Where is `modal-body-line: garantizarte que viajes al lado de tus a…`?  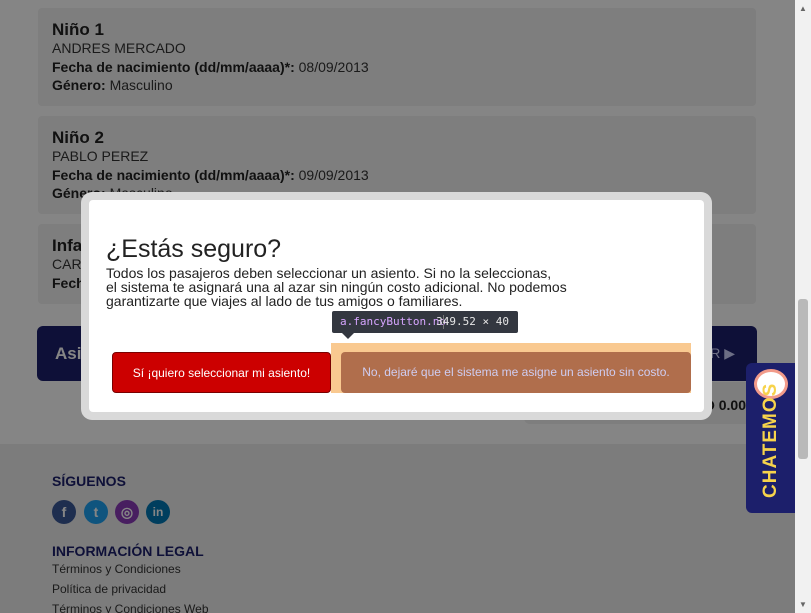 modal-body-line: garantizarte que viajes al lado de tus a… is located at coordinates (284, 301).